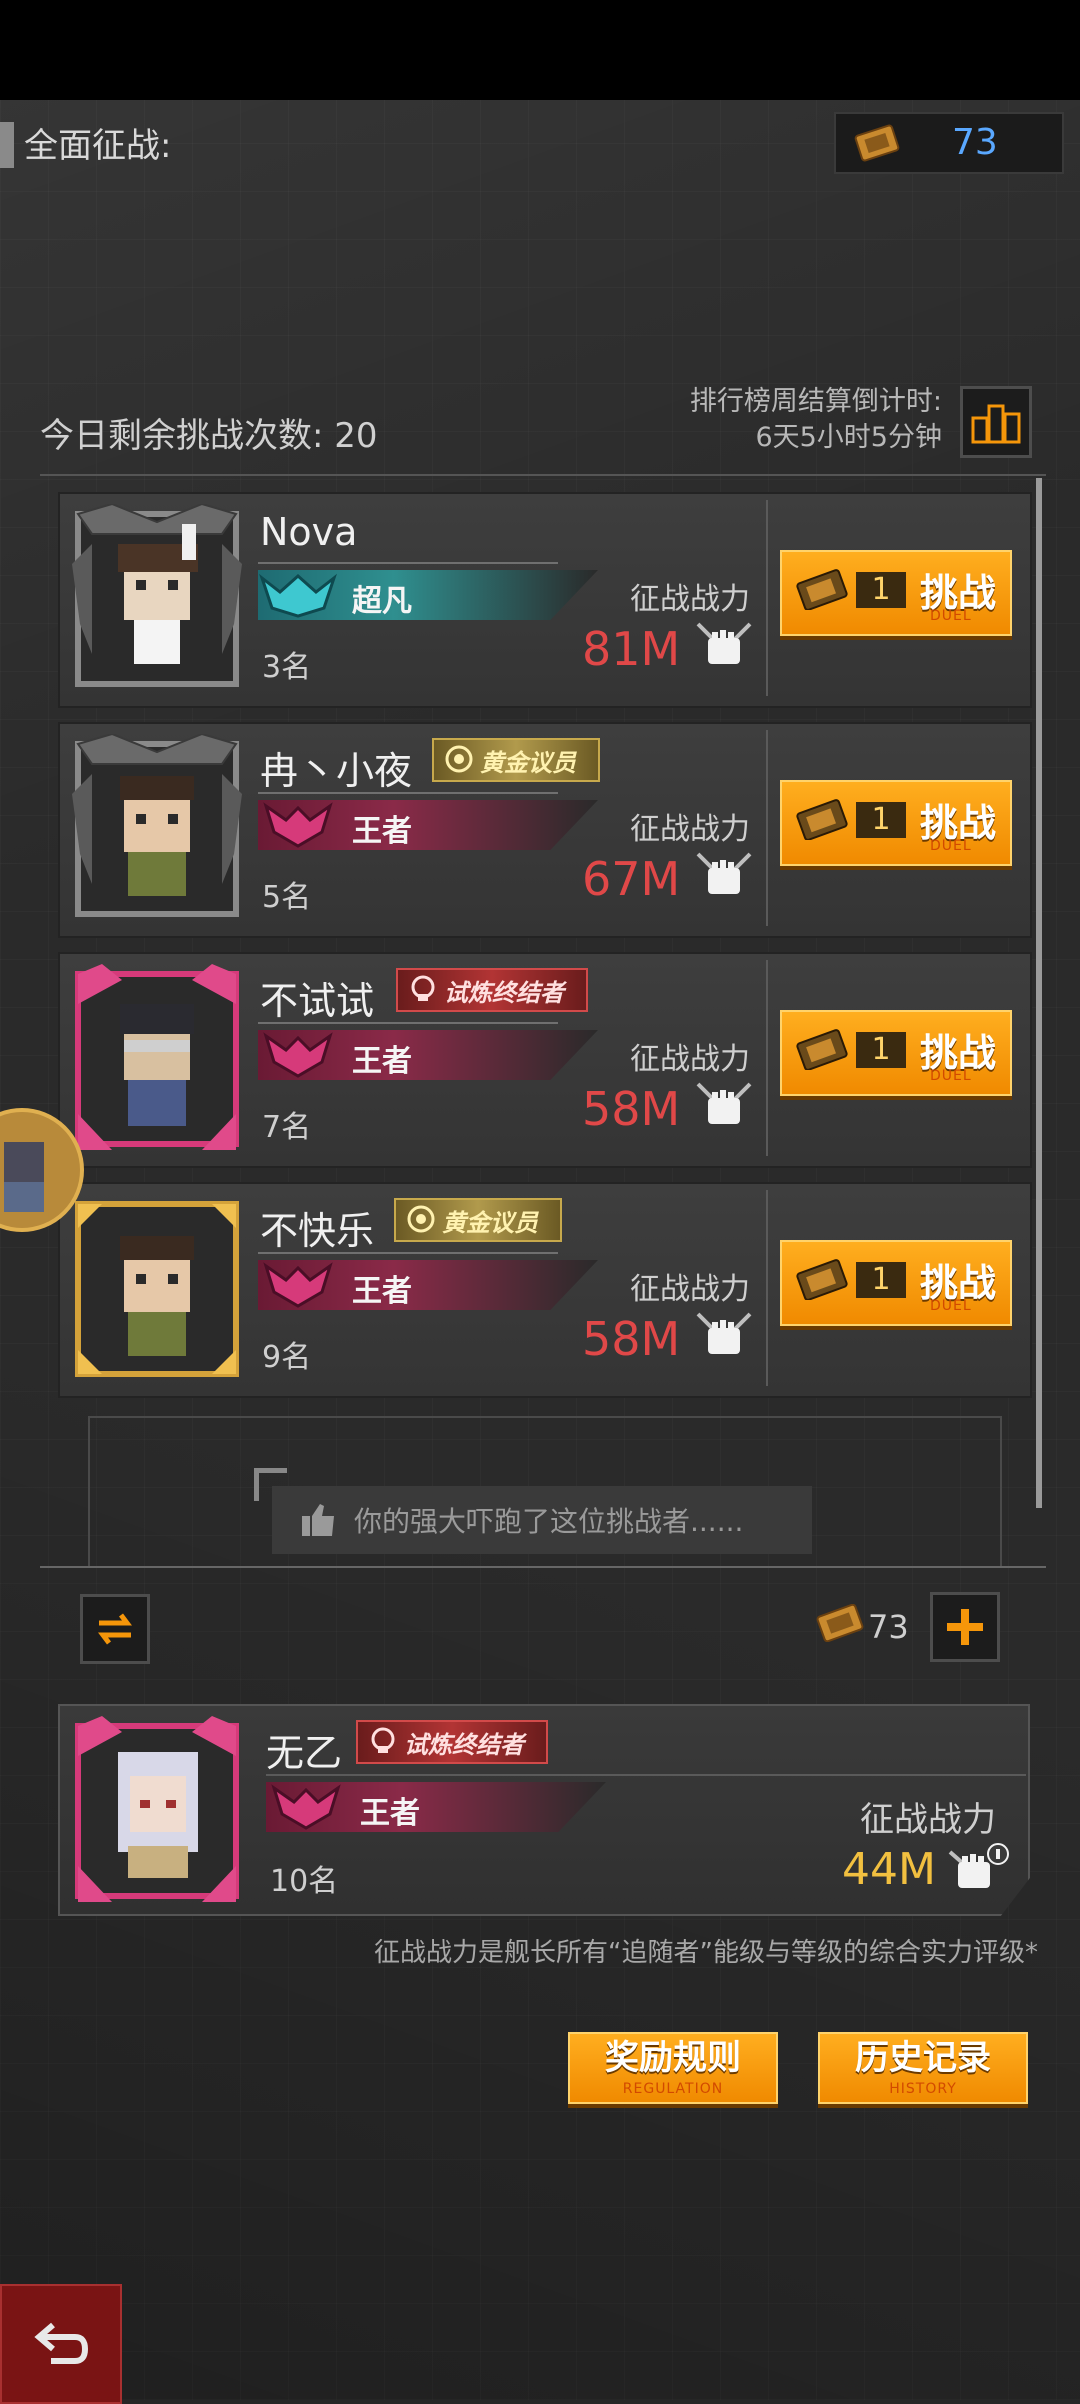 The width and height of the screenshot is (1080, 2404). Describe the element at coordinates (888, 1627) in the screenshot. I see `ticket-count: 73` at that location.